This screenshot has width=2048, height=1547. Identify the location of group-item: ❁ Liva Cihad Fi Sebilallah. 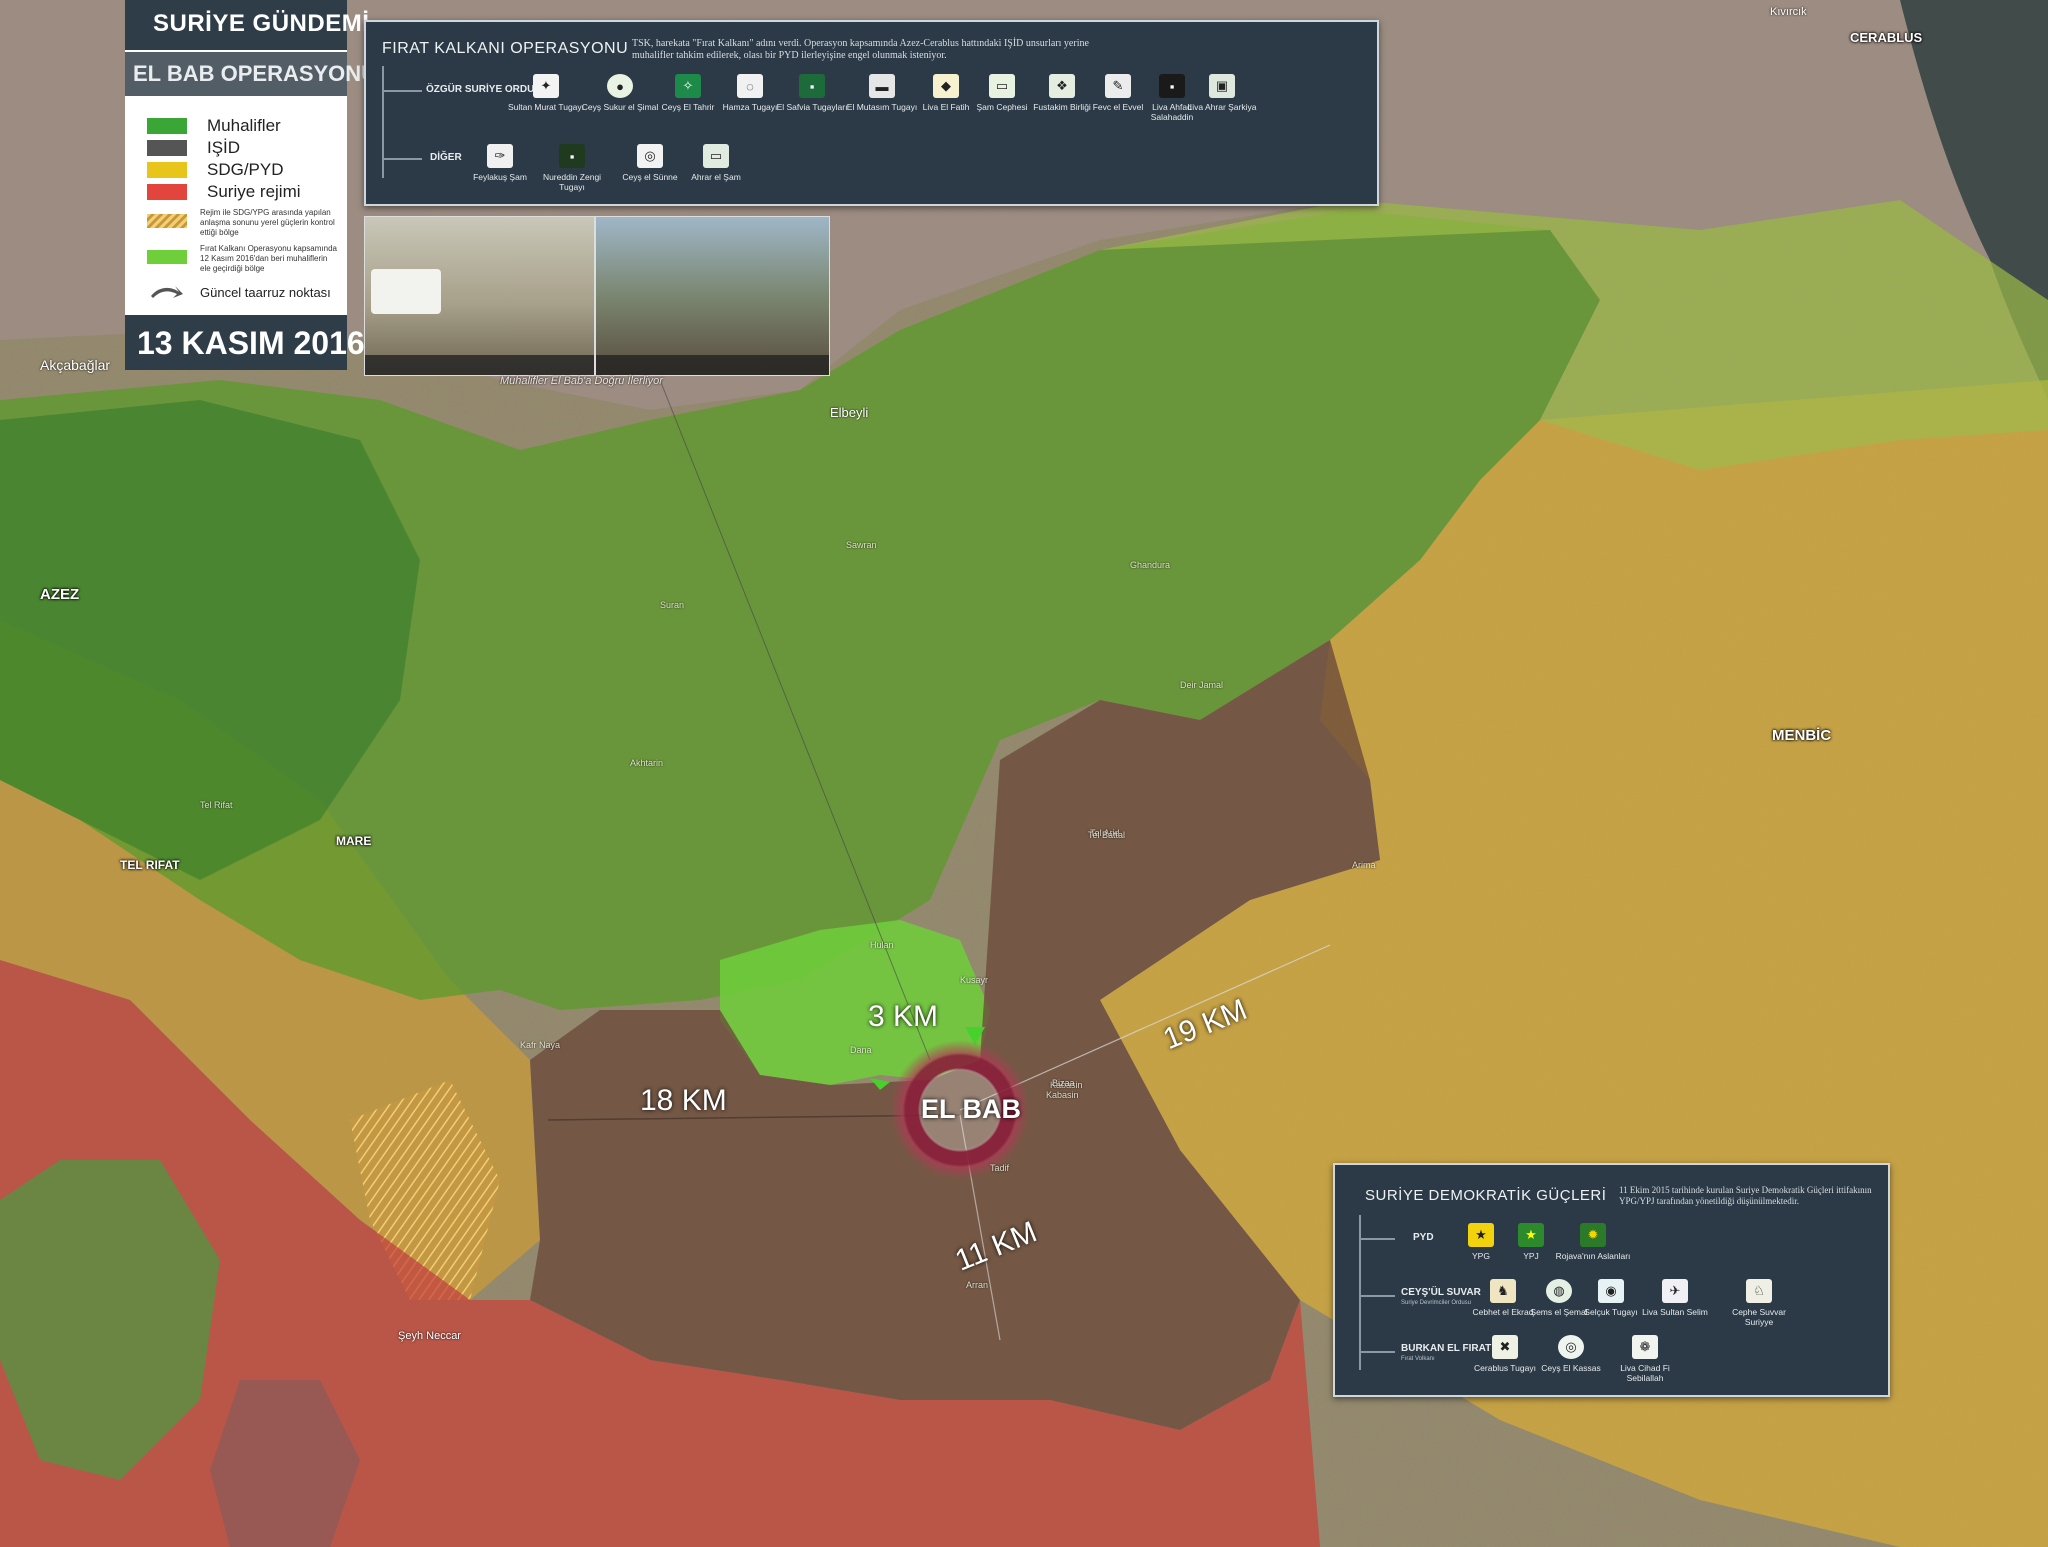
(1645, 1359).